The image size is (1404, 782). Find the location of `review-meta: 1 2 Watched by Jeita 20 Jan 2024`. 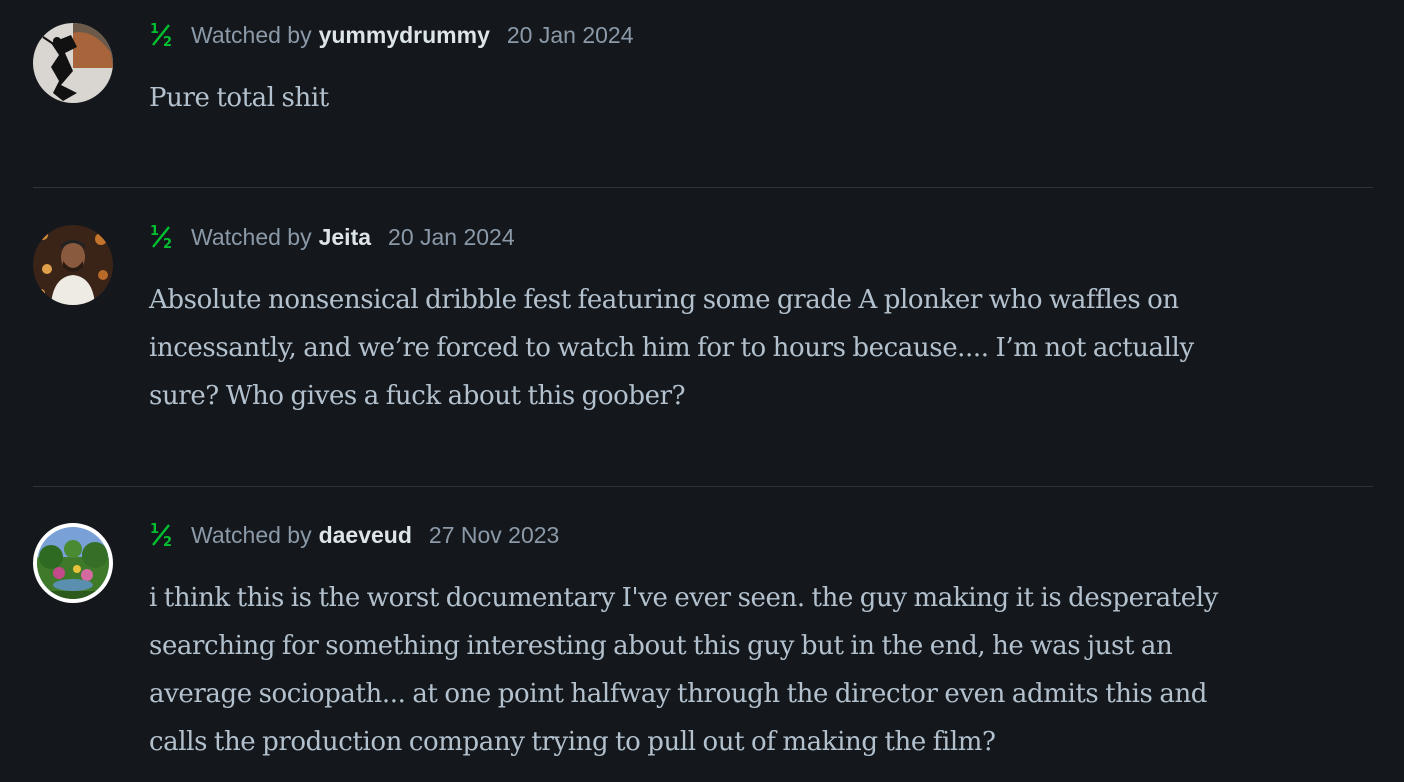

review-meta: 1 2 Watched by Jeita 20 Jan 2024 is located at coordinates (332, 237).